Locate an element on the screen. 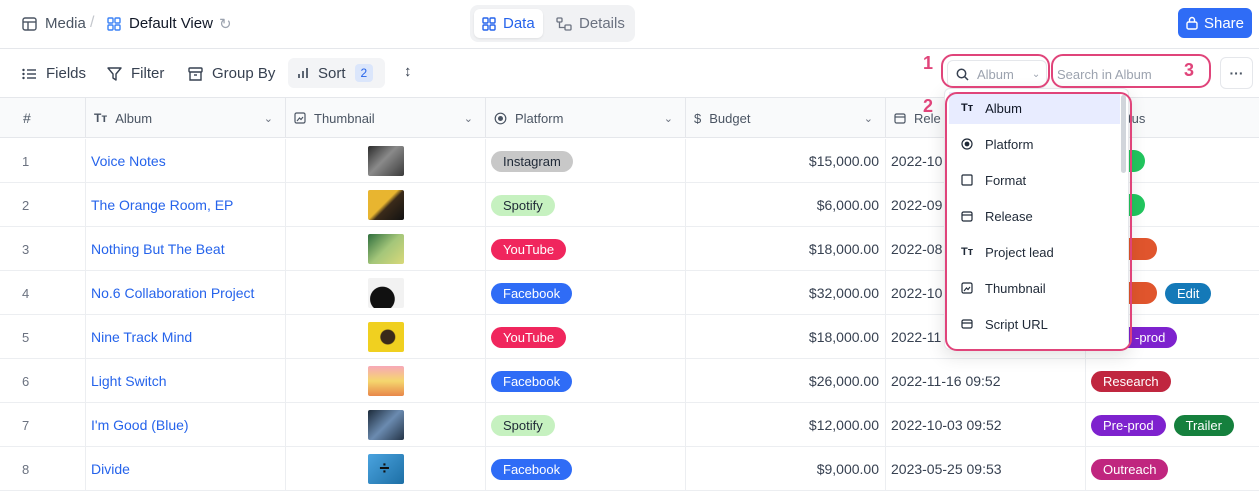 Image resolution: width=1259 pixels, height=493 pixels. platform-pill: Facebook is located at coordinates (532, 381).